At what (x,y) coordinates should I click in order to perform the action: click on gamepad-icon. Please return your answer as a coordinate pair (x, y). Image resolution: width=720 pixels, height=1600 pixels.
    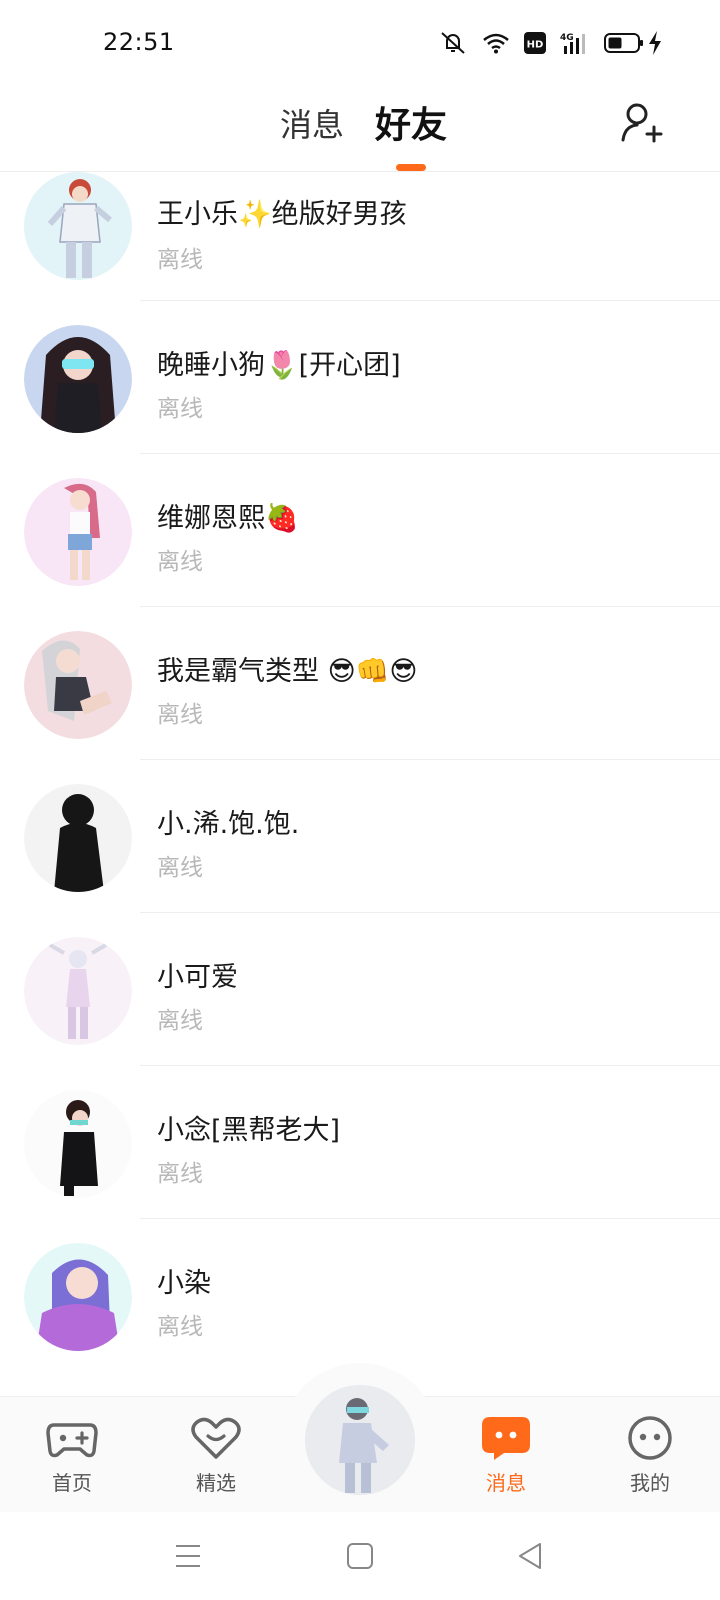
    Looking at the image, I should click on (72, 1440).